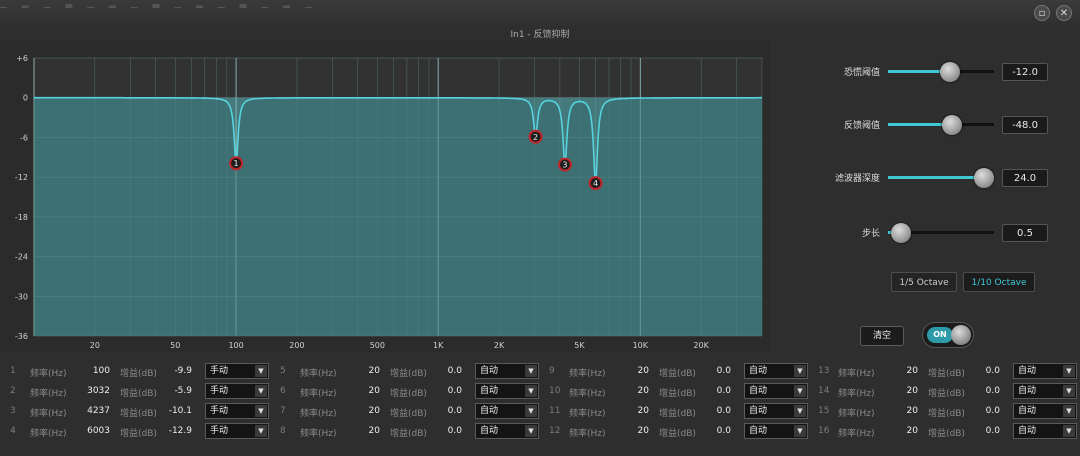 Image resolution: width=1080 pixels, height=456 pixels. Describe the element at coordinates (13, 411) in the screenshot. I see `filter-index: 3` at that location.